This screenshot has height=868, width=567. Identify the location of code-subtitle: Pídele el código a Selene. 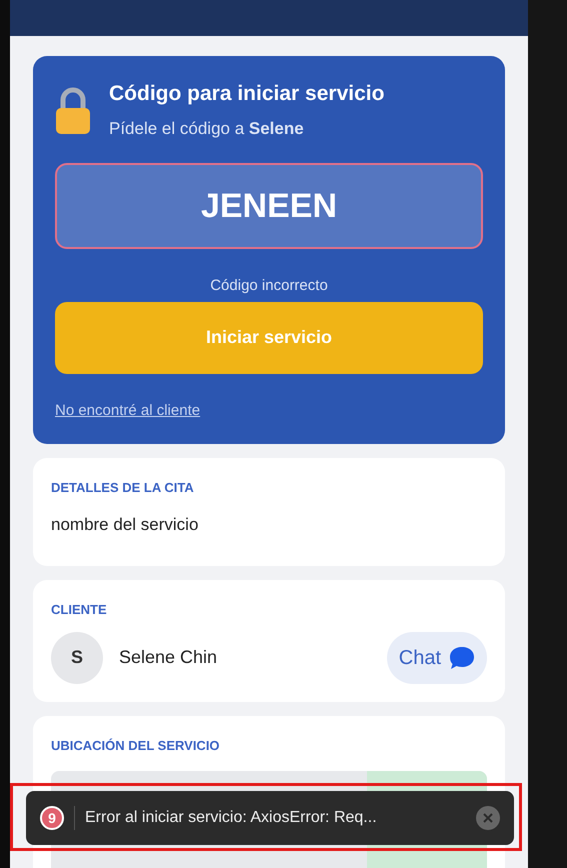
(207, 129).